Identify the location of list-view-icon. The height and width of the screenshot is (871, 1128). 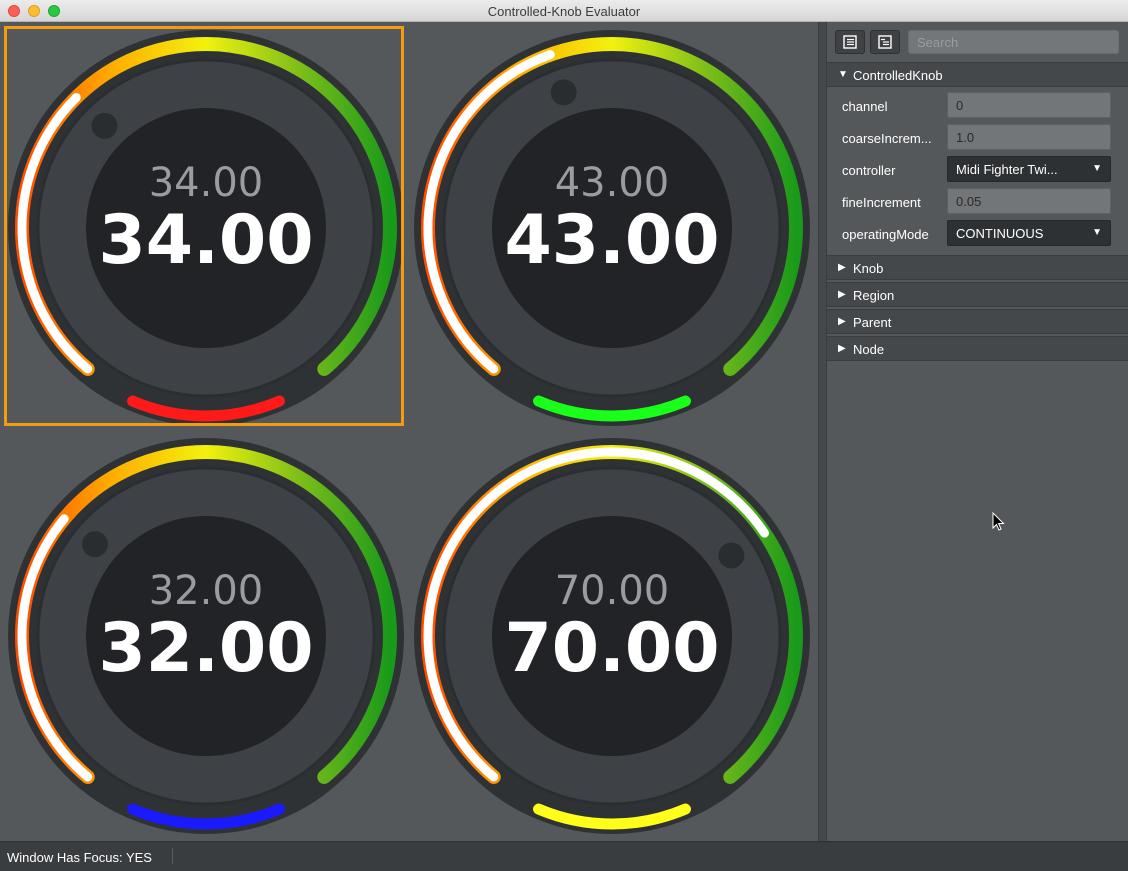
(850, 42).